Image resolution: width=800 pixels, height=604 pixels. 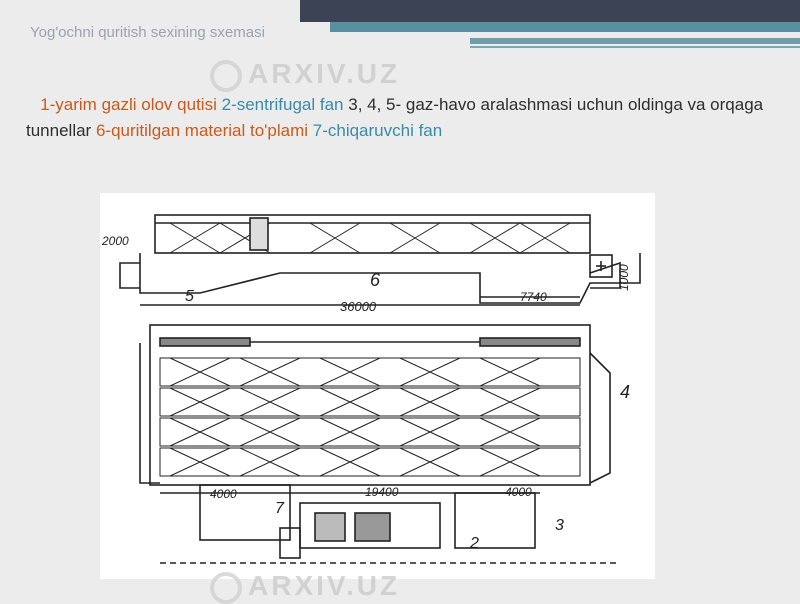 I want to click on label-7: 7, so click(x=280, y=508).